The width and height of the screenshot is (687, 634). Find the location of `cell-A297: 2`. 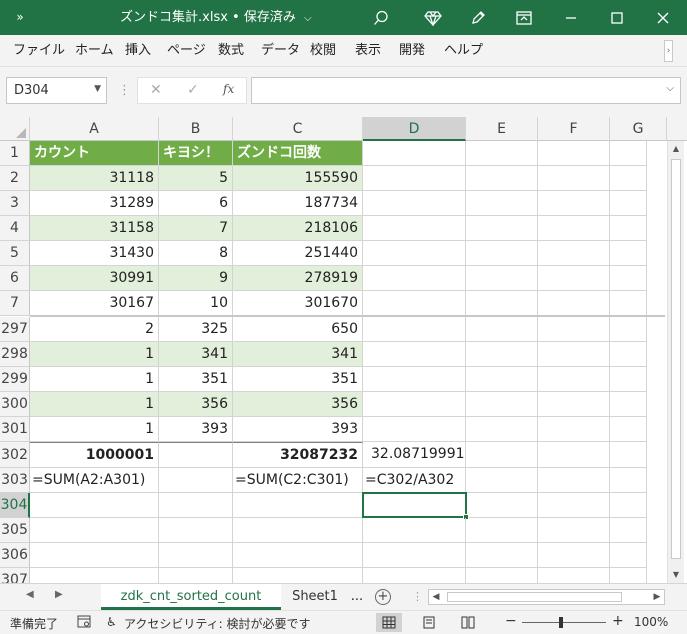

cell-A297: 2 is located at coordinates (94, 329).